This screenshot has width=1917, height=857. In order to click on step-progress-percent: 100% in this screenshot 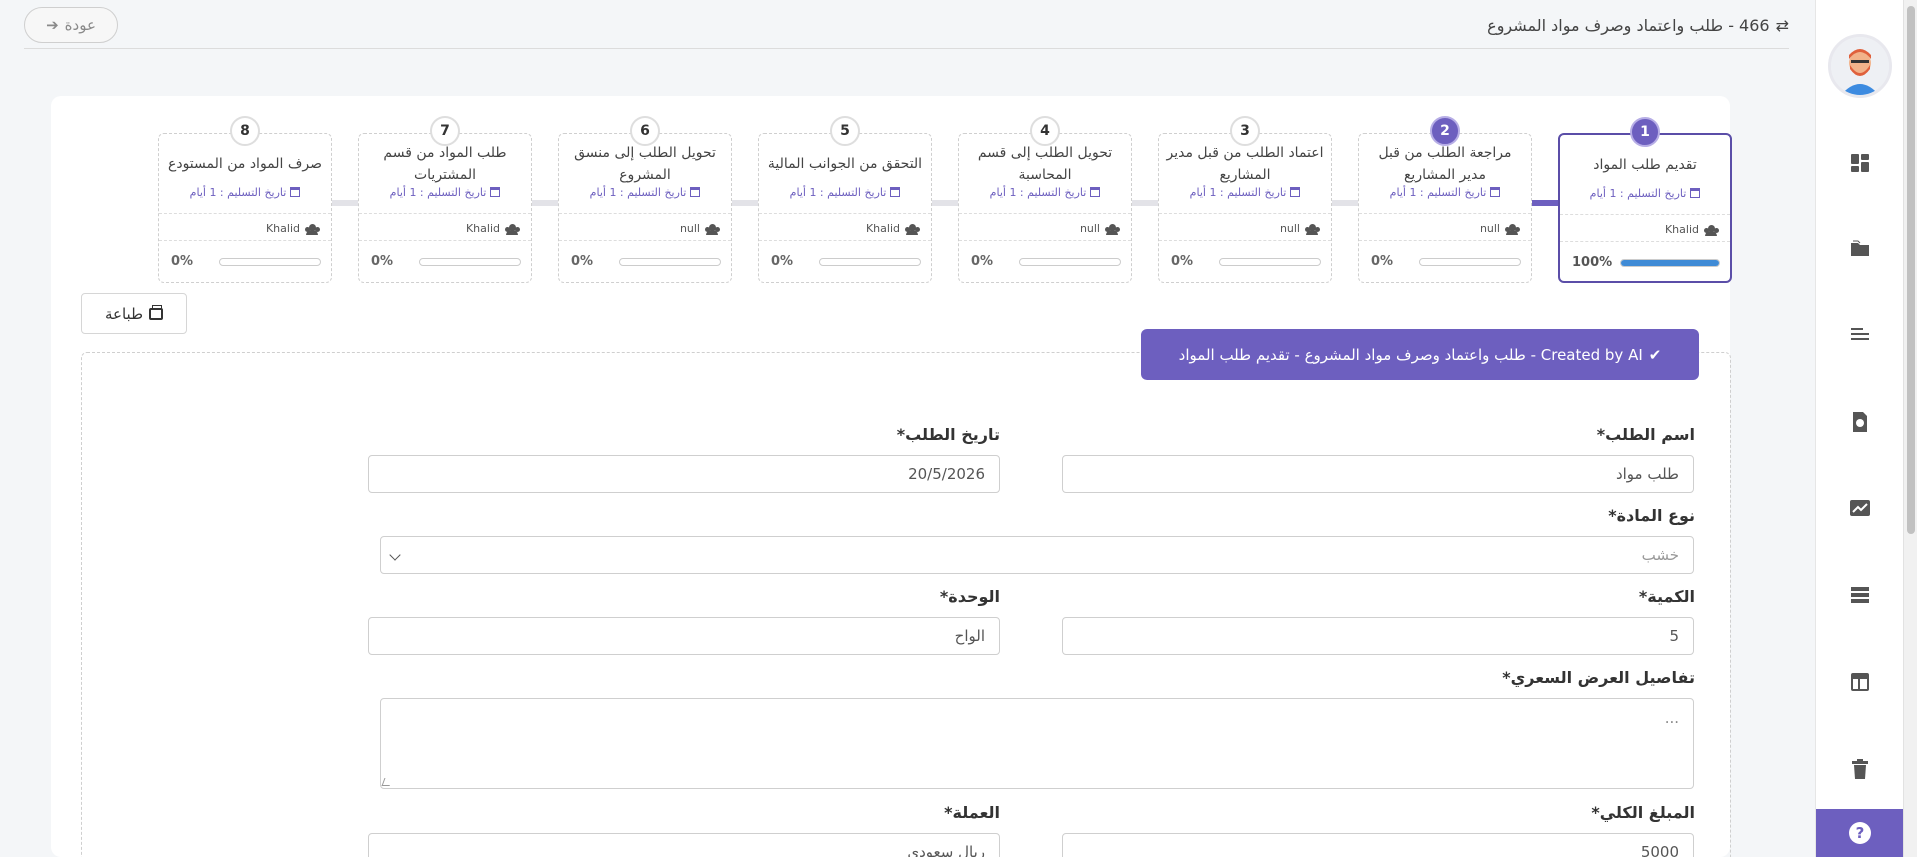, I will do `click(1592, 262)`.